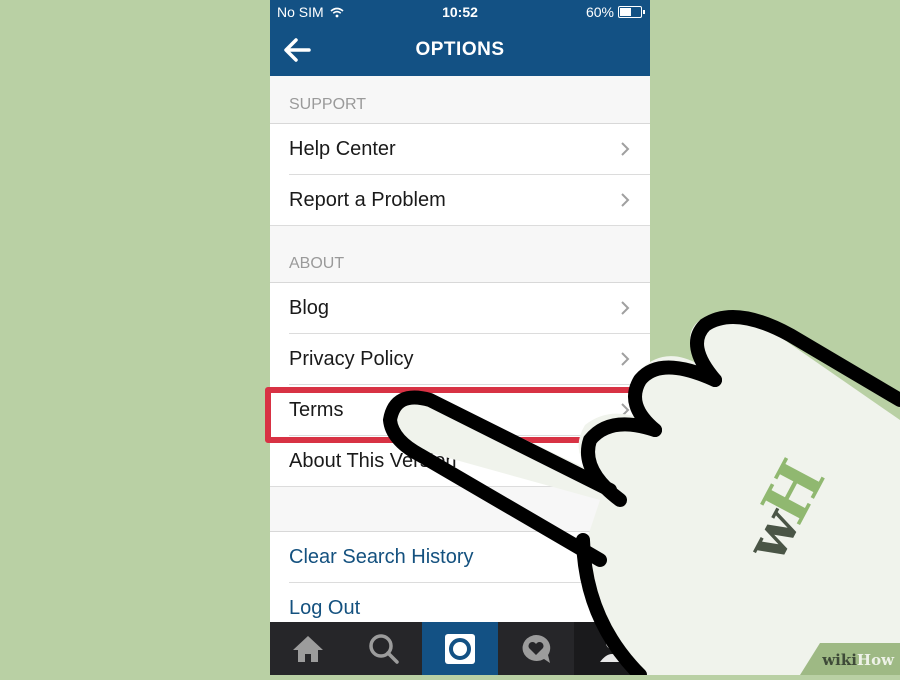 This screenshot has width=900, height=680. I want to click on list-item-about-version: About This Version, so click(460, 461).